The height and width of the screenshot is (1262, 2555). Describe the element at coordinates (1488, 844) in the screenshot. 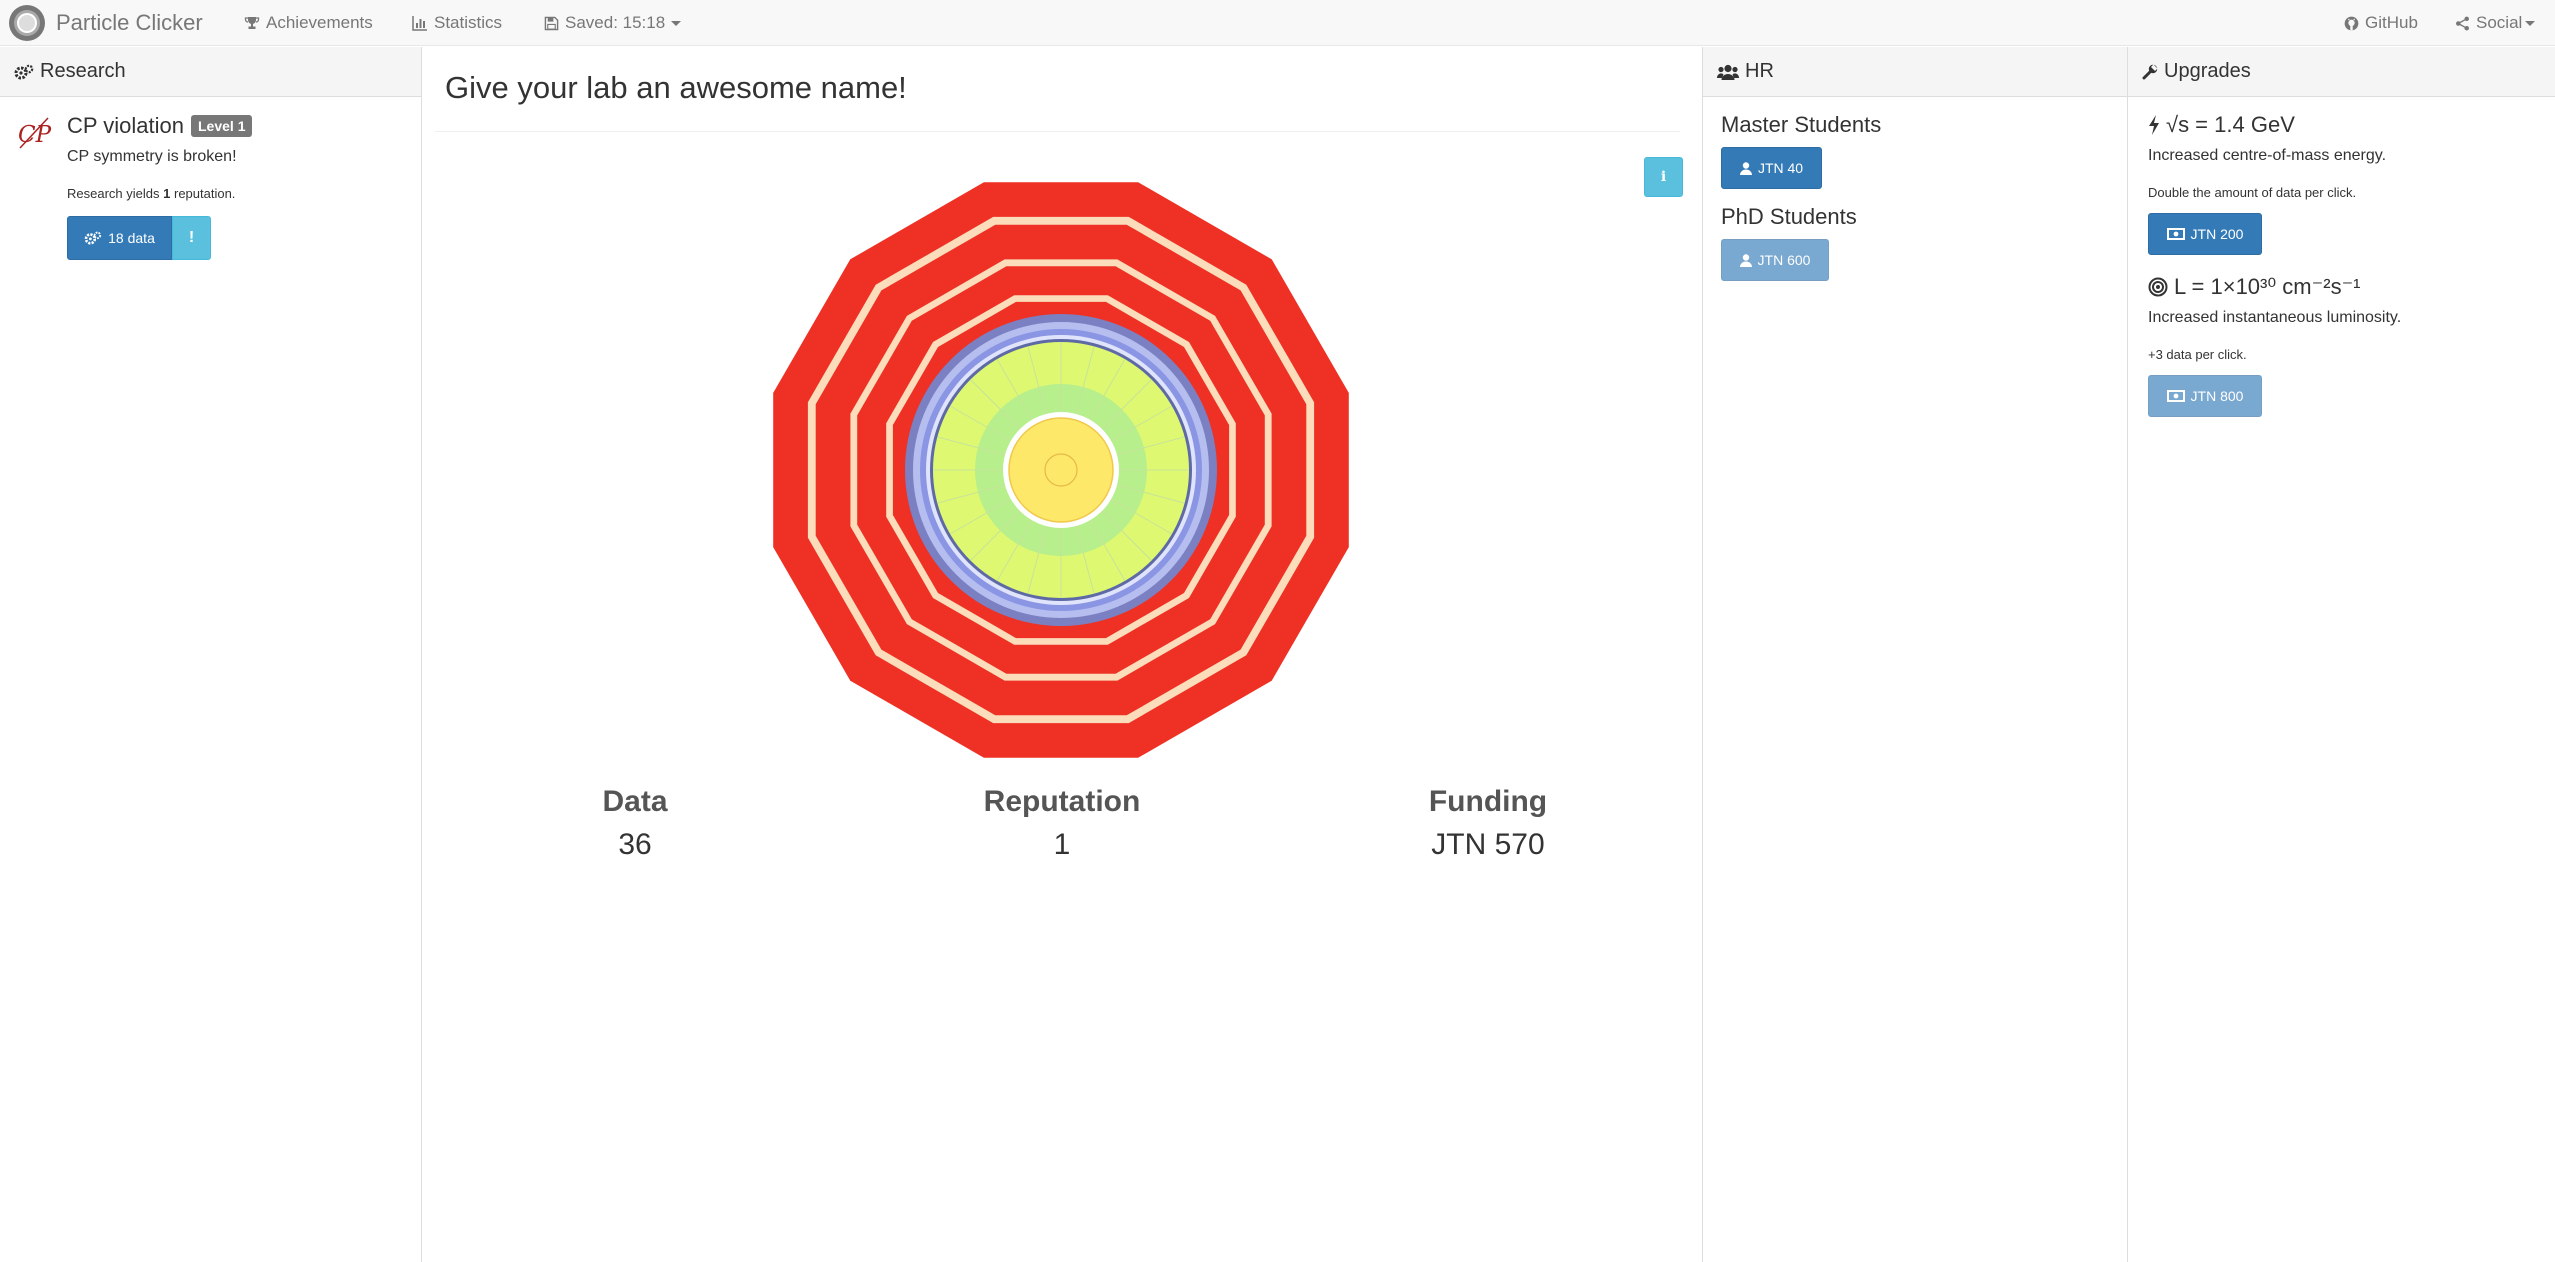

I see `stat-funding-value: JTN 570` at that location.